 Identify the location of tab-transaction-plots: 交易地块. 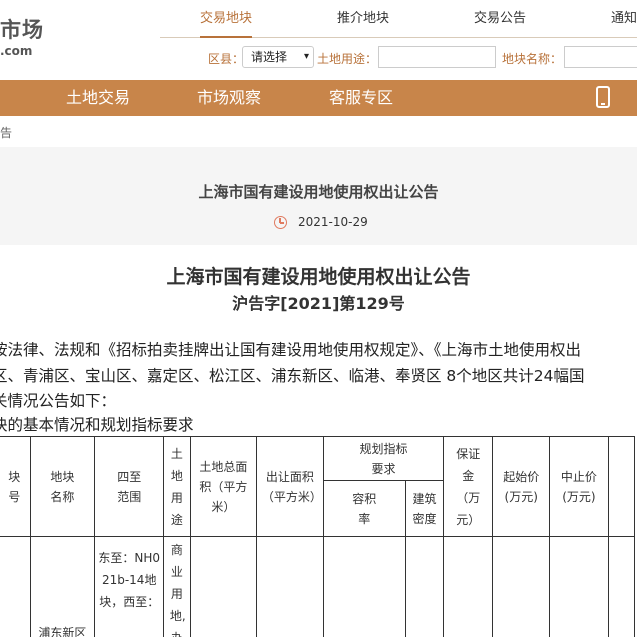
(226, 19).